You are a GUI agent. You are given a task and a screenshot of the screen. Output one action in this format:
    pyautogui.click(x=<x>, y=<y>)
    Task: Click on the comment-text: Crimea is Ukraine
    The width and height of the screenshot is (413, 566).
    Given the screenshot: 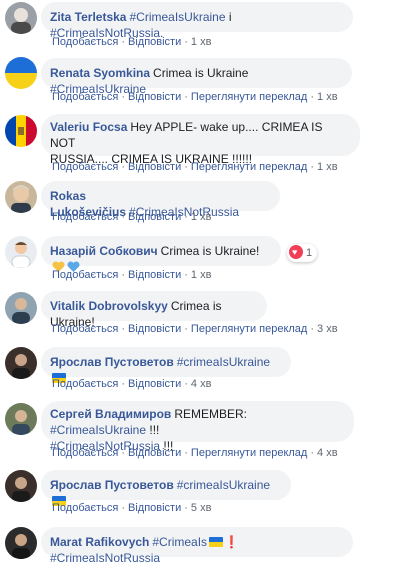 What is the action you would take?
    pyautogui.click(x=201, y=73)
    